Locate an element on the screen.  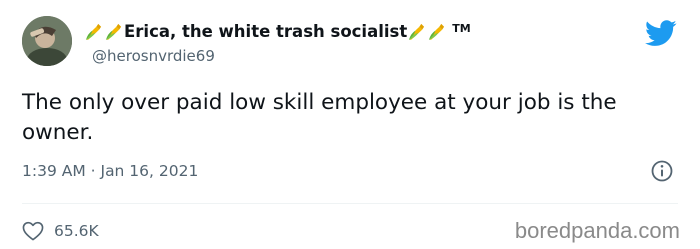
tweet-timestamp: 1:39 AM · Jan 16, 2021 is located at coordinates (110, 171).